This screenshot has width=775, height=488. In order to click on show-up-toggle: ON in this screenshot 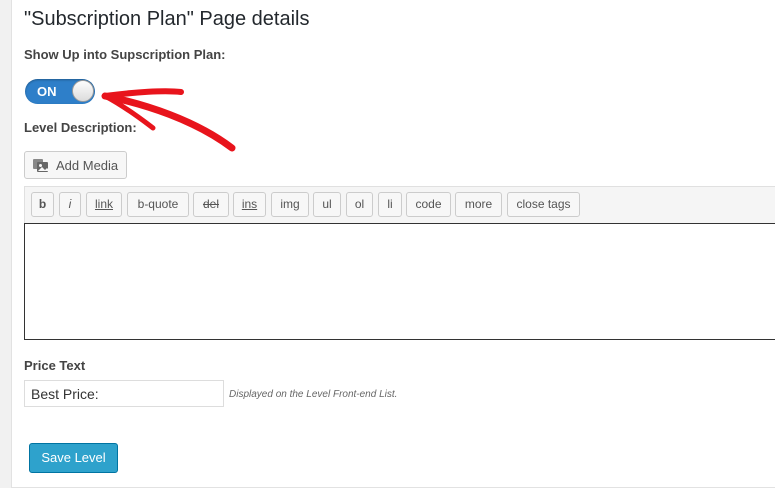, I will do `click(60, 91)`.